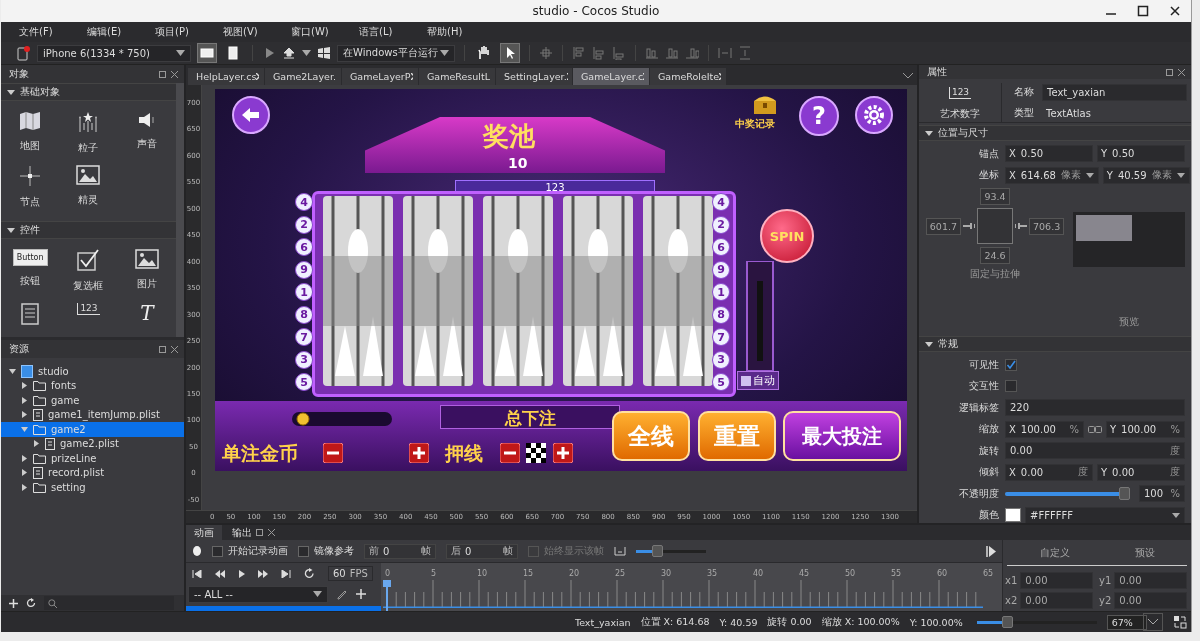  Describe the element at coordinates (88, 92) in the screenshot. I see `section-header: 基础对象` at that location.